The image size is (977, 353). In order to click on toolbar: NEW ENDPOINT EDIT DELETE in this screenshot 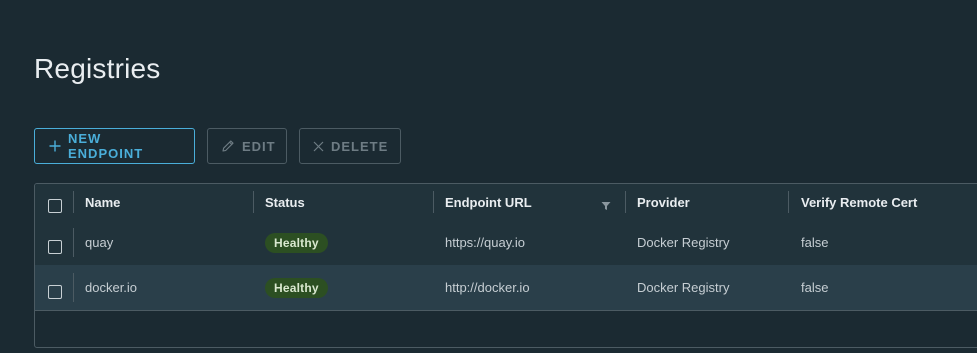, I will do `click(217, 146)`.